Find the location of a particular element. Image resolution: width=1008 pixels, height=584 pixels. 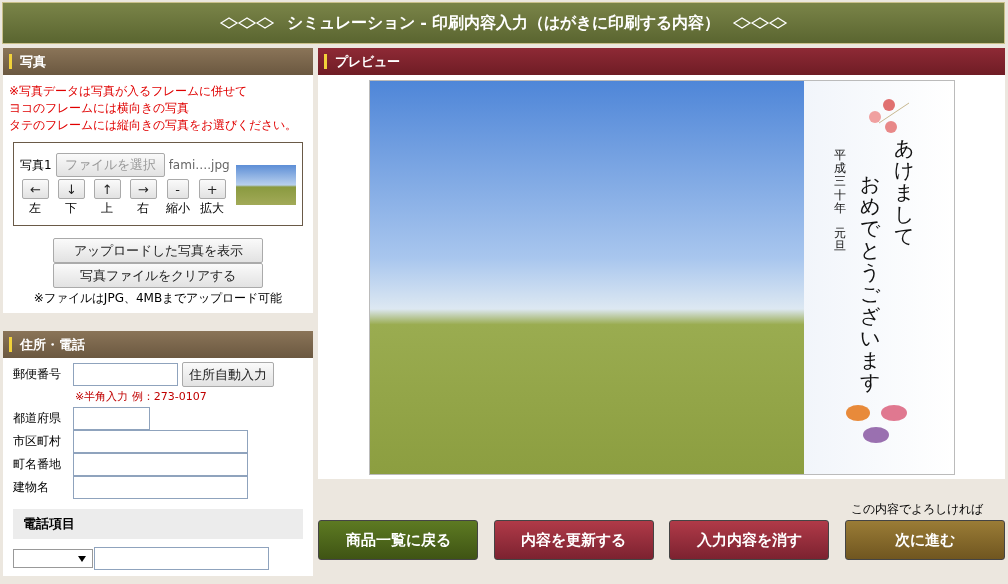

section-title: 写真 is located at coordinates (33, 61).